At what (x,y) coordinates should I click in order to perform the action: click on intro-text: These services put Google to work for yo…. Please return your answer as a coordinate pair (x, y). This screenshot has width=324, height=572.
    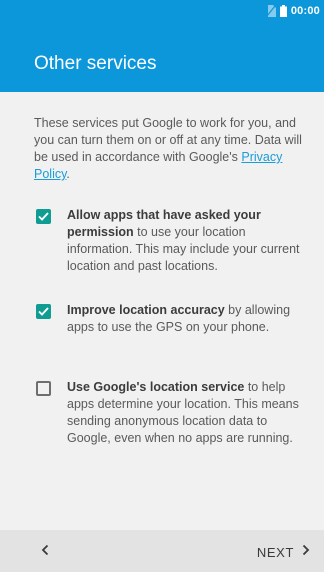
    Looking at the image, I should click on (175, 149).